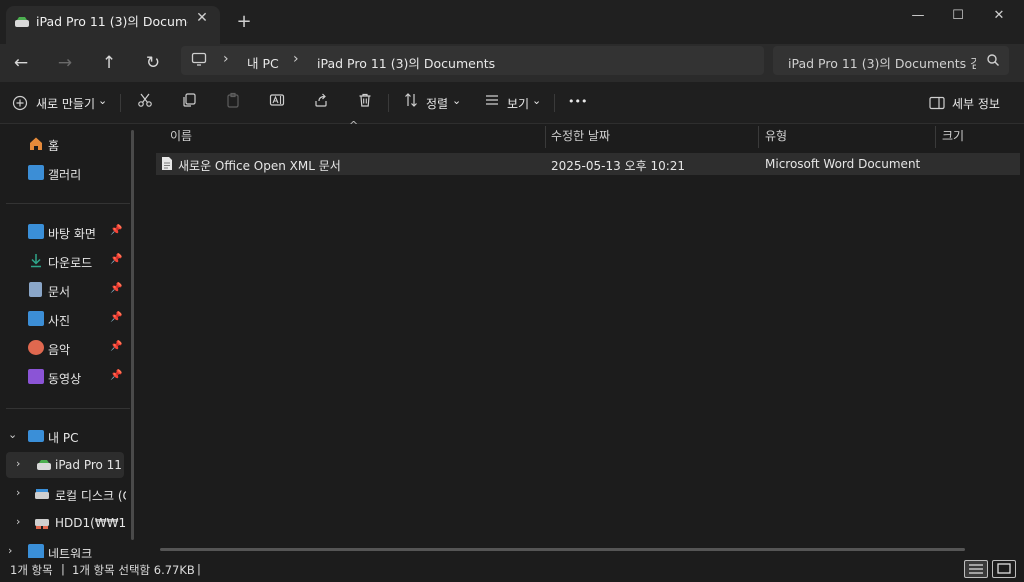 The width and height of the screenshot is (1024, 582). What do you see at coordinates (882, 63) in the screenshot?
I see `search-placeholder: iPad Pro 11 (3)의 Documents 검색` at bounding box center [882, 63].